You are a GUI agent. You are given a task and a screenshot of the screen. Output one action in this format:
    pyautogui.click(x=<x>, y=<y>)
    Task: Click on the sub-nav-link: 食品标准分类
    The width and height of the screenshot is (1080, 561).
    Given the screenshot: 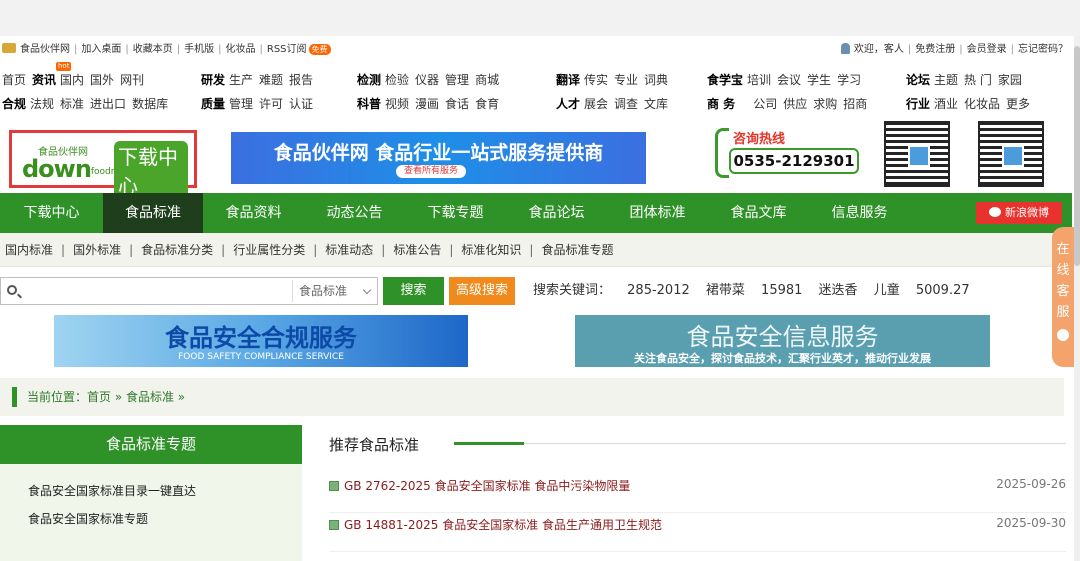 What is the action you would take?
    pyautogui.click(x=177, y=250)
    